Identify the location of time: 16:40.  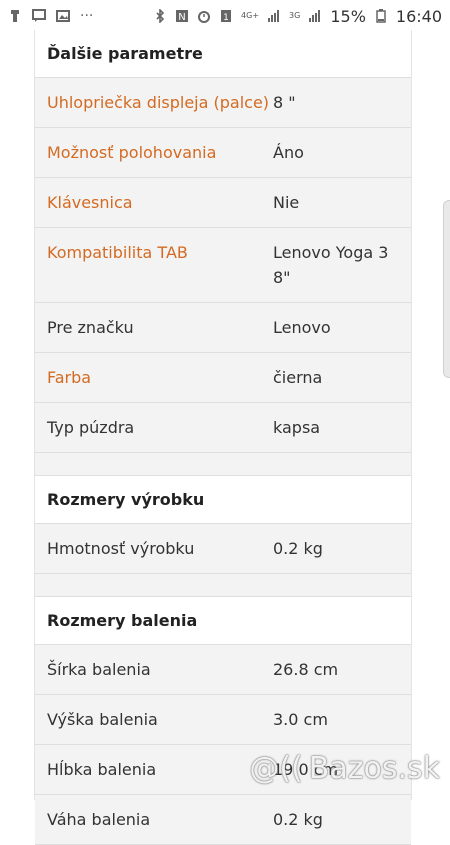
(418, 16).